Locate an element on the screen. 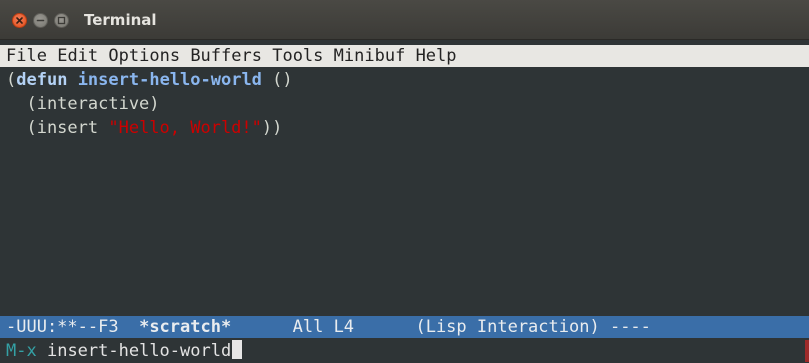  menu-buffers: Buffers is located at coordinates (226, 56).